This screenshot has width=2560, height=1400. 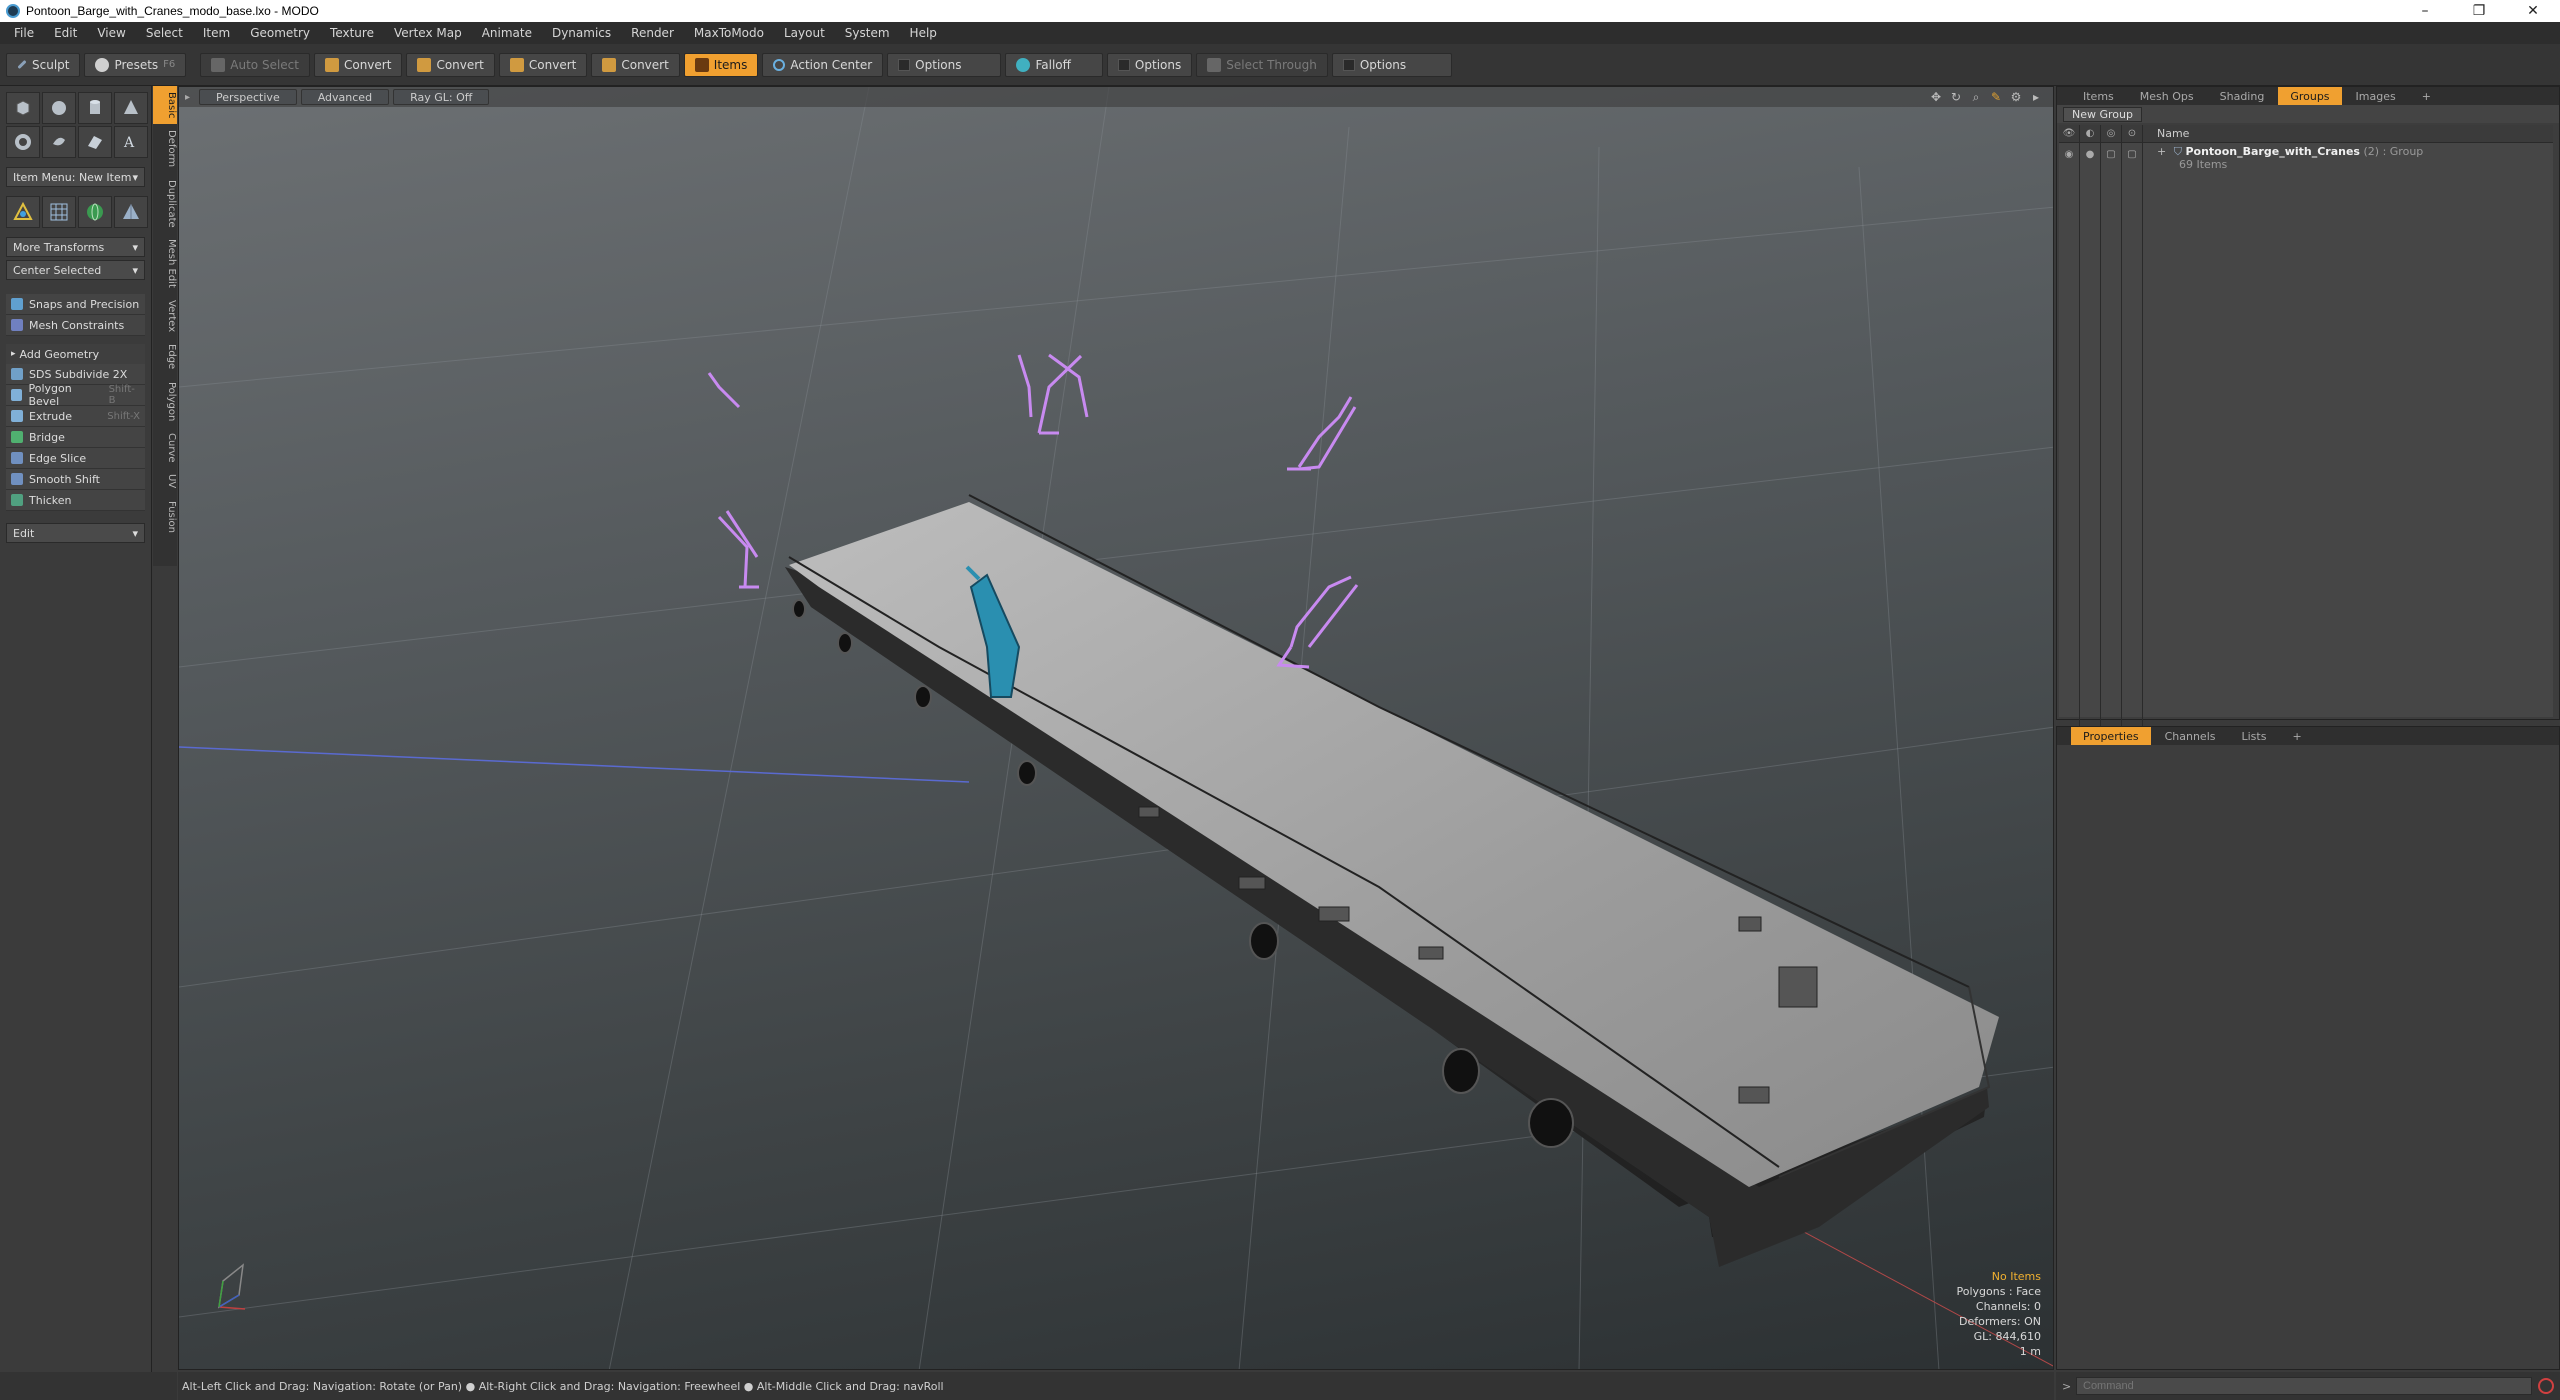 I want to click on lock-column-icon: ◎, so click(x=2111, y=133).